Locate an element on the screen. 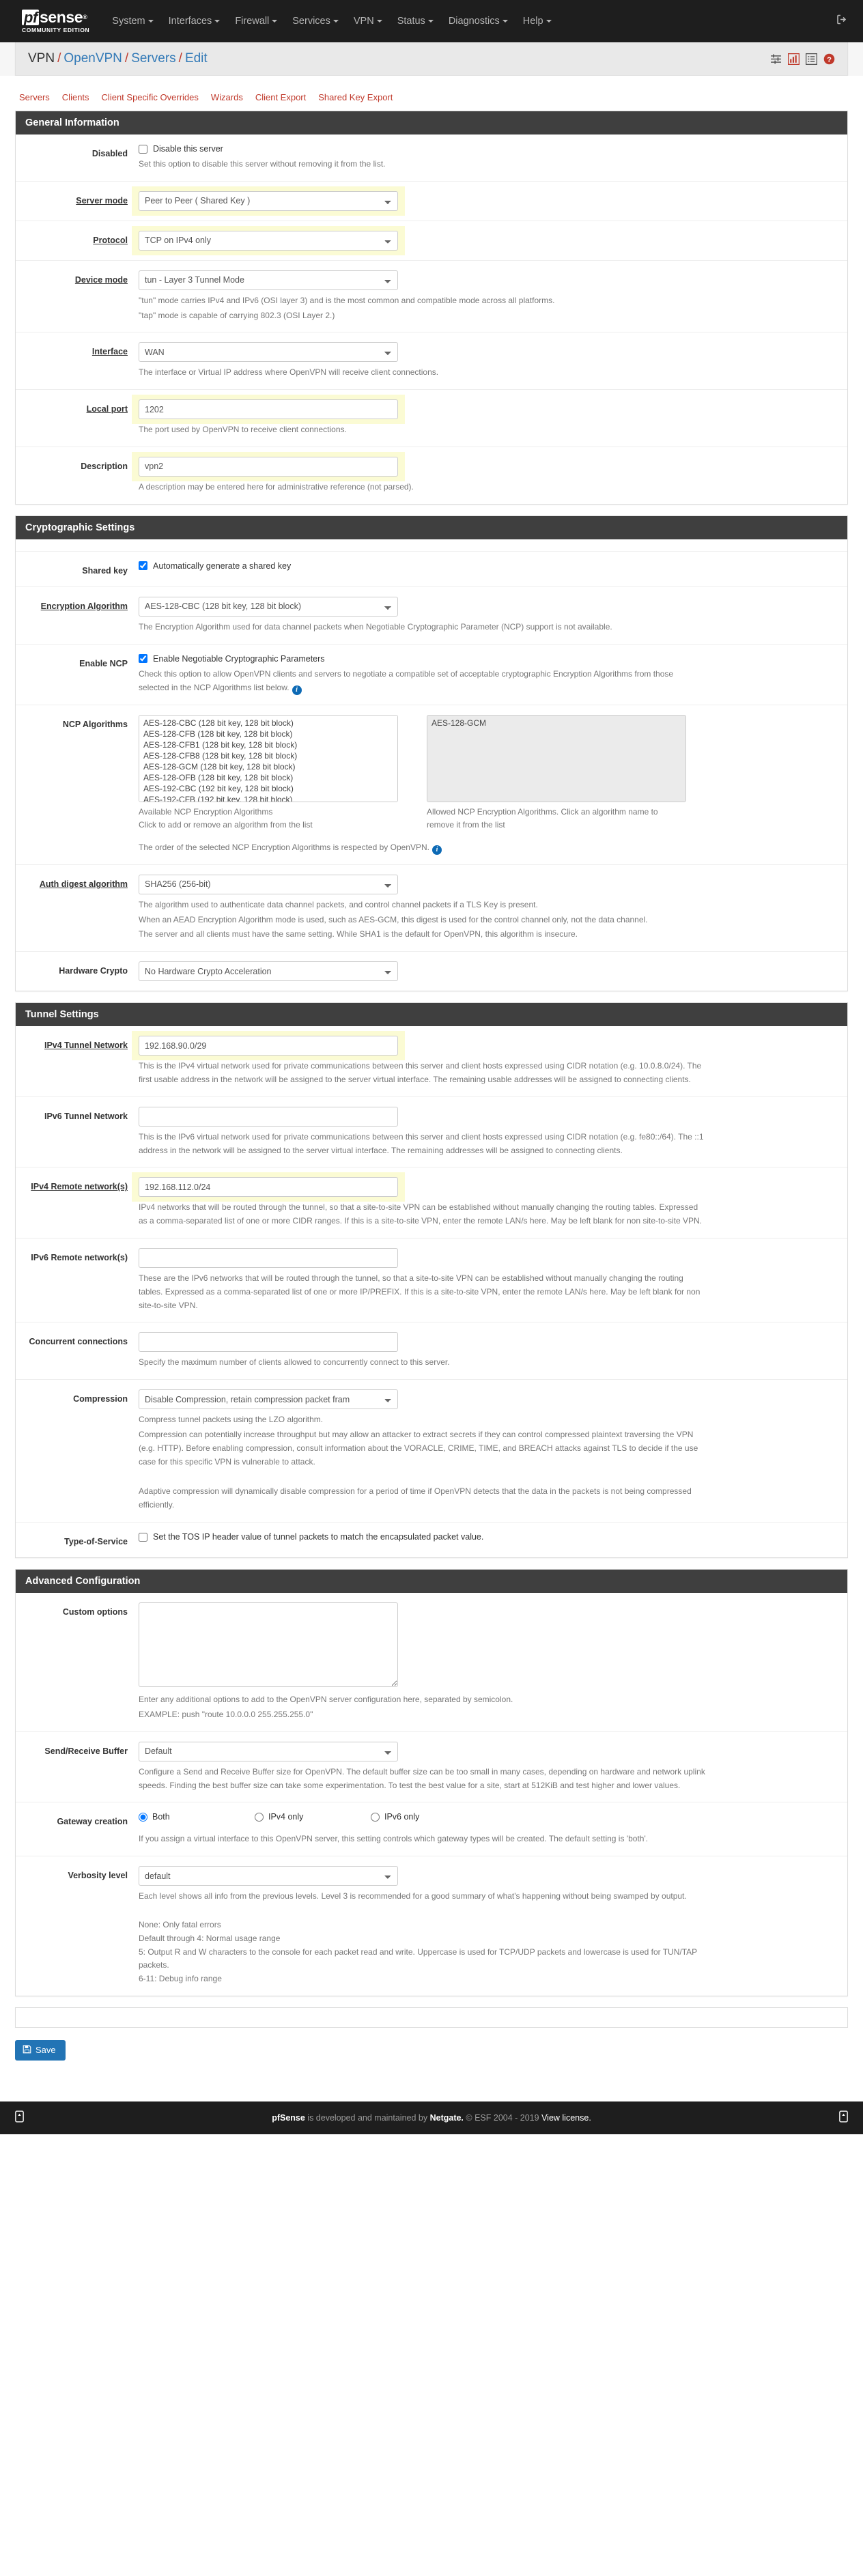 The height and width of the screenshot is (2576, 863). listbox-option: AES-128-OFB (128 bit key, 128 bit block) is located at coordinates (268, 777).